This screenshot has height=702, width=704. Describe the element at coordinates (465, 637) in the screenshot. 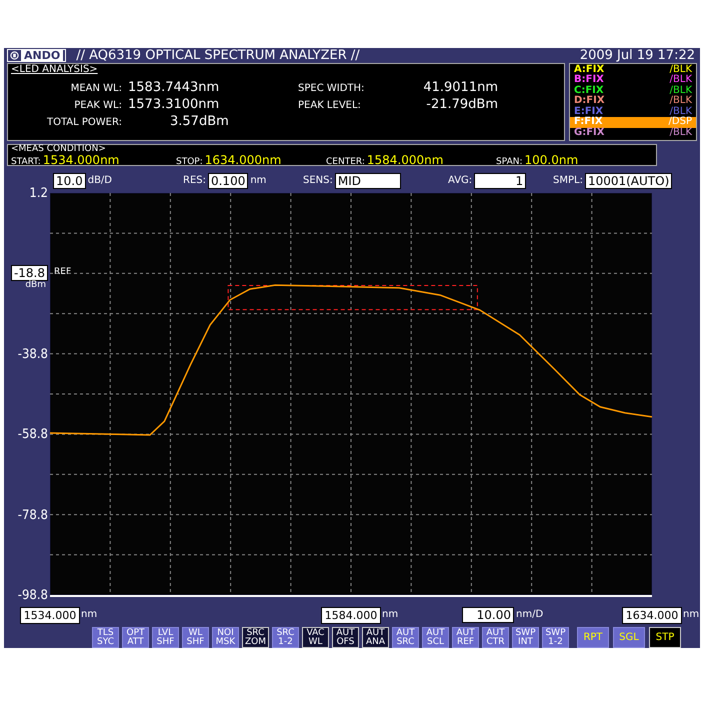

I see `soft-key: AUT REF` at that location.